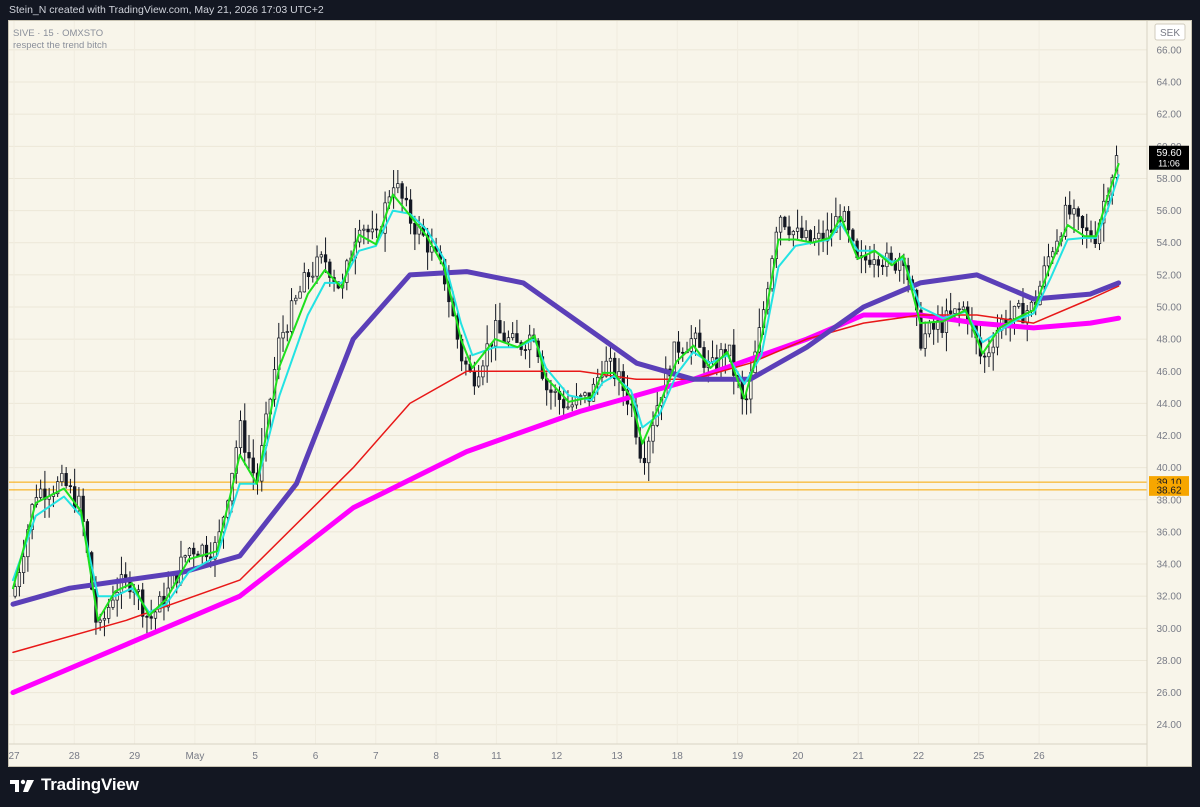 This screenshot has width=1200, height=807. I want to click on time-tick-label: 12, so click(557, 756).